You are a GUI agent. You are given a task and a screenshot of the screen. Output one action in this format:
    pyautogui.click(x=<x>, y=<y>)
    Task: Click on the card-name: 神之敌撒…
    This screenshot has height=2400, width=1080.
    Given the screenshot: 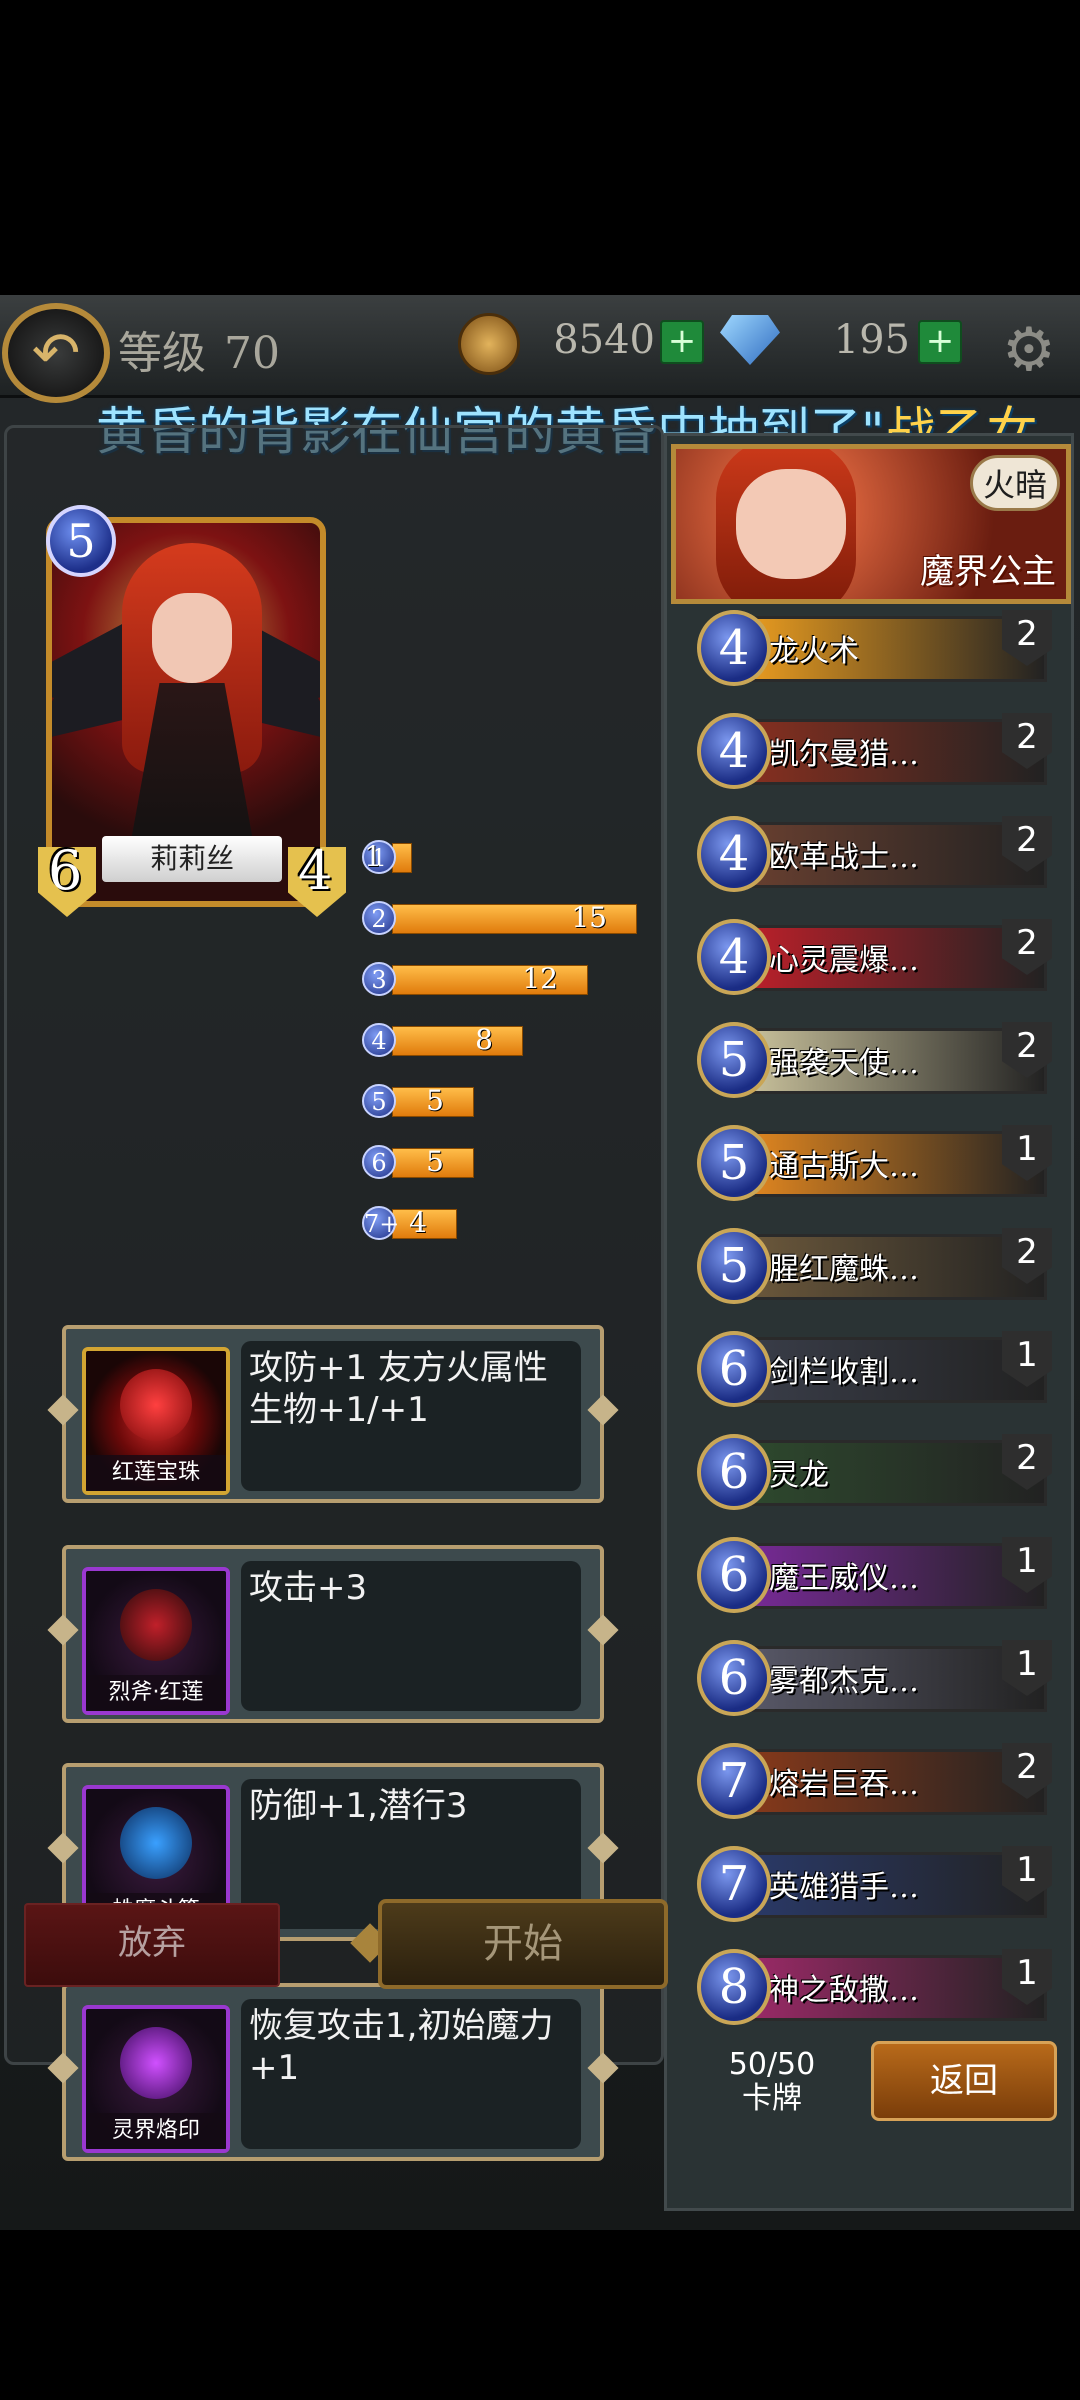 What is the action you would take?
    pyautogui.click(x=844, y=1990)
    